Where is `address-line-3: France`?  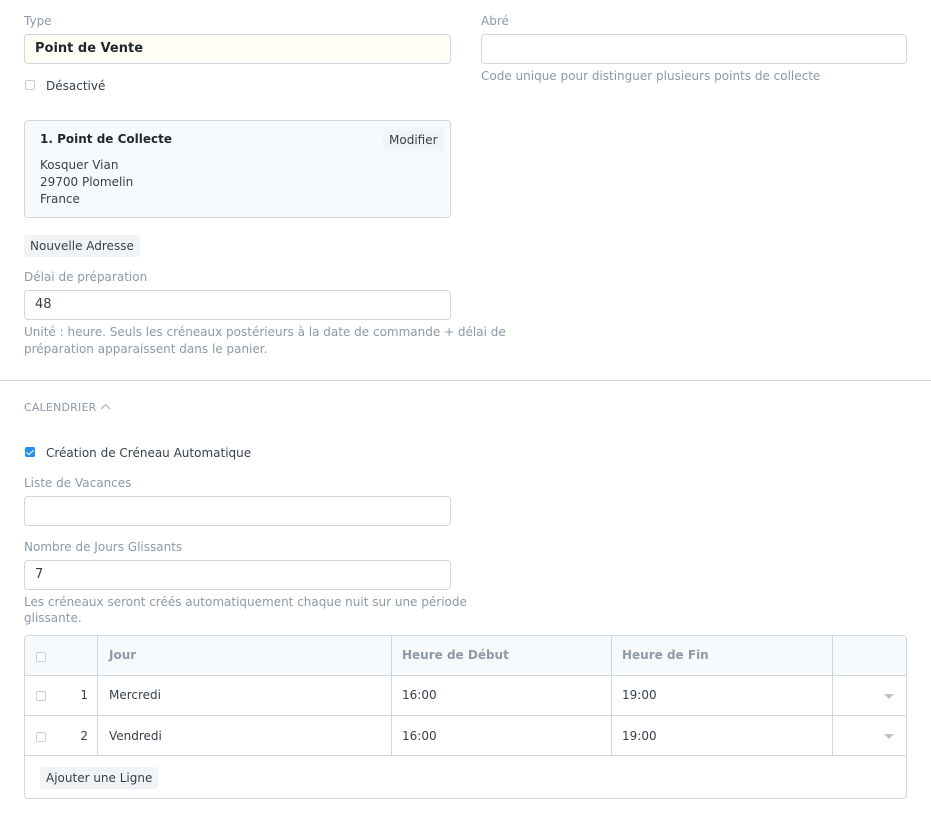 address-line-3: France is located at coordinates (60, 199).